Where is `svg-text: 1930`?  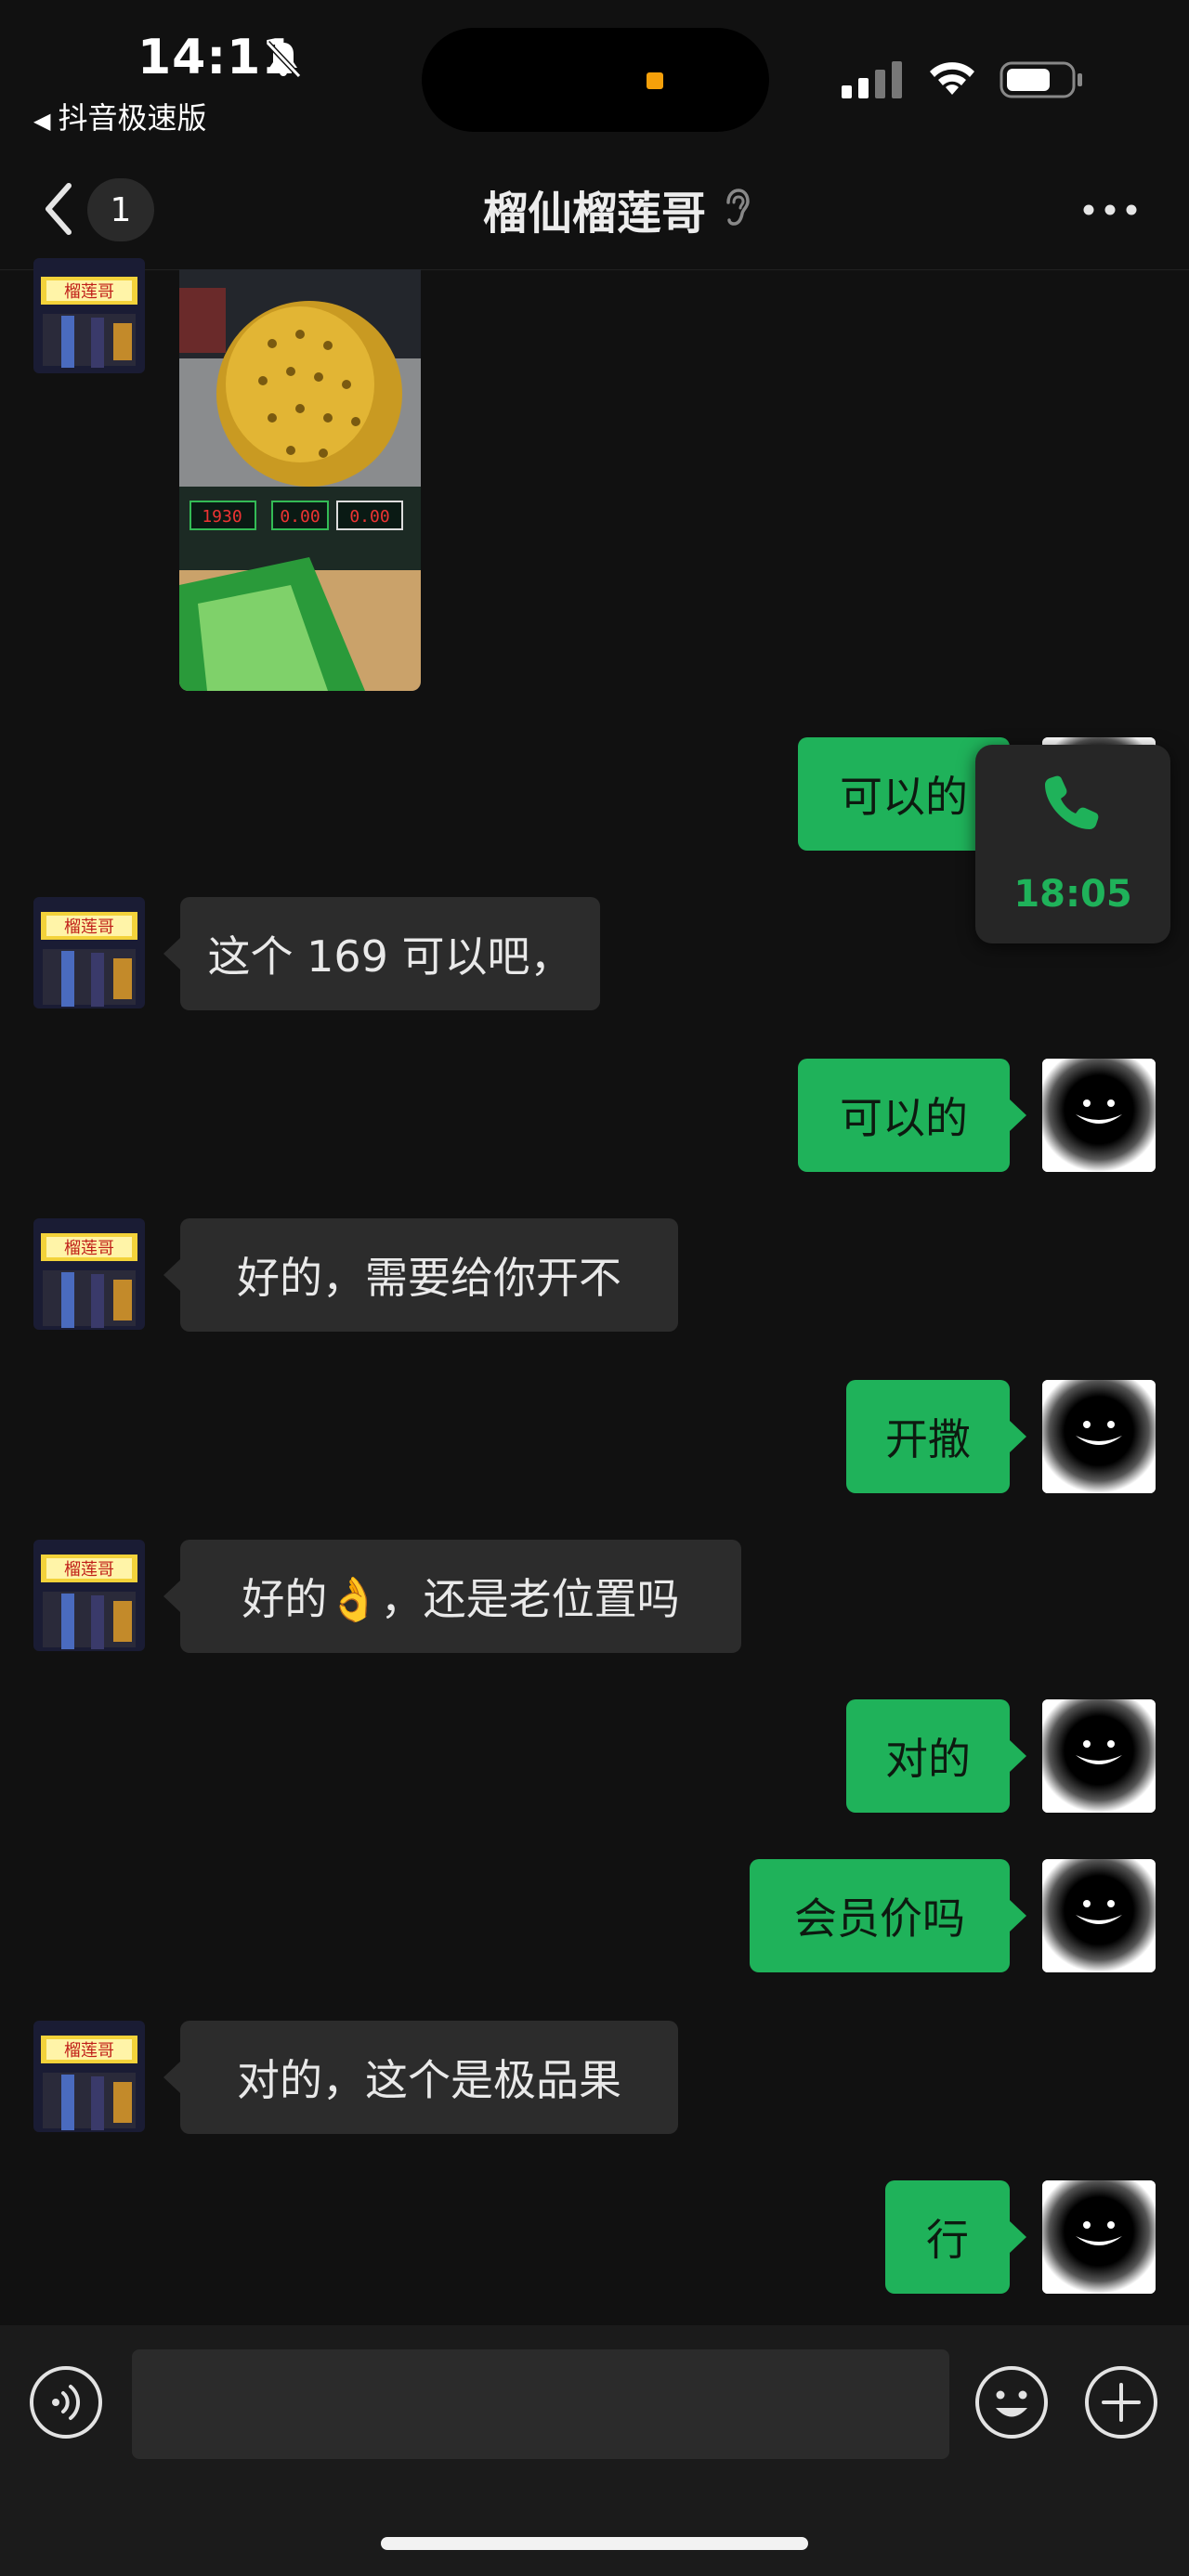
svg-text: 1930 is located at coordinates (222, 517).